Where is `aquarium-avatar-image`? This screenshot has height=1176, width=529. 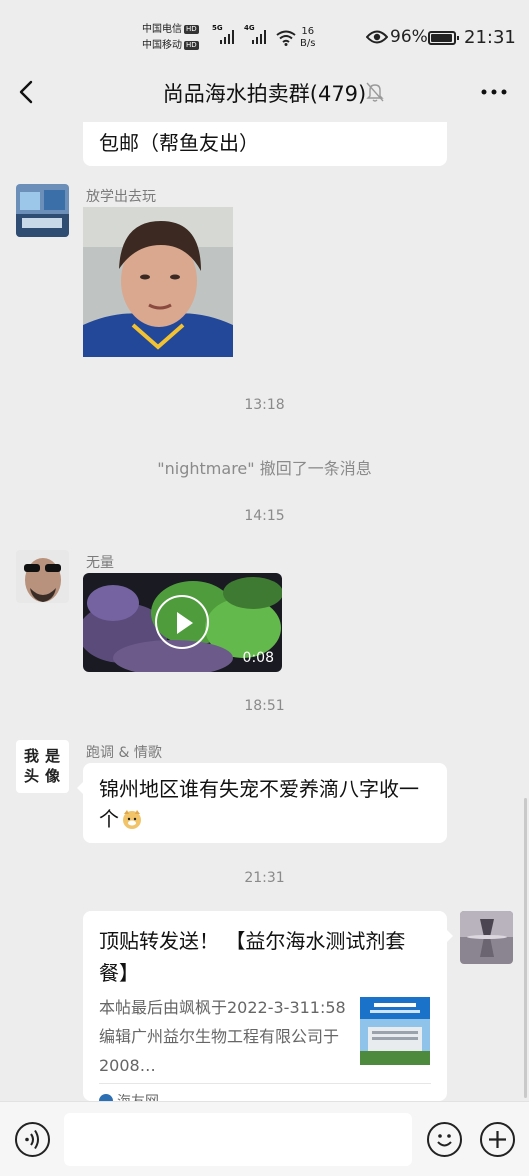
aquarium-avatar-image is located at coordinates (42, 210).